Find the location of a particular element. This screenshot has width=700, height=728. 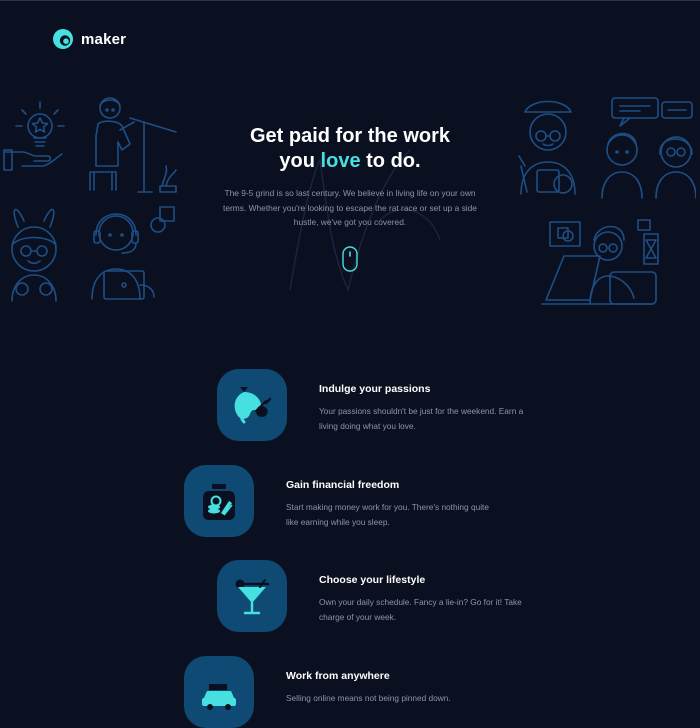

car-icon is located at coordinates (219, 697).